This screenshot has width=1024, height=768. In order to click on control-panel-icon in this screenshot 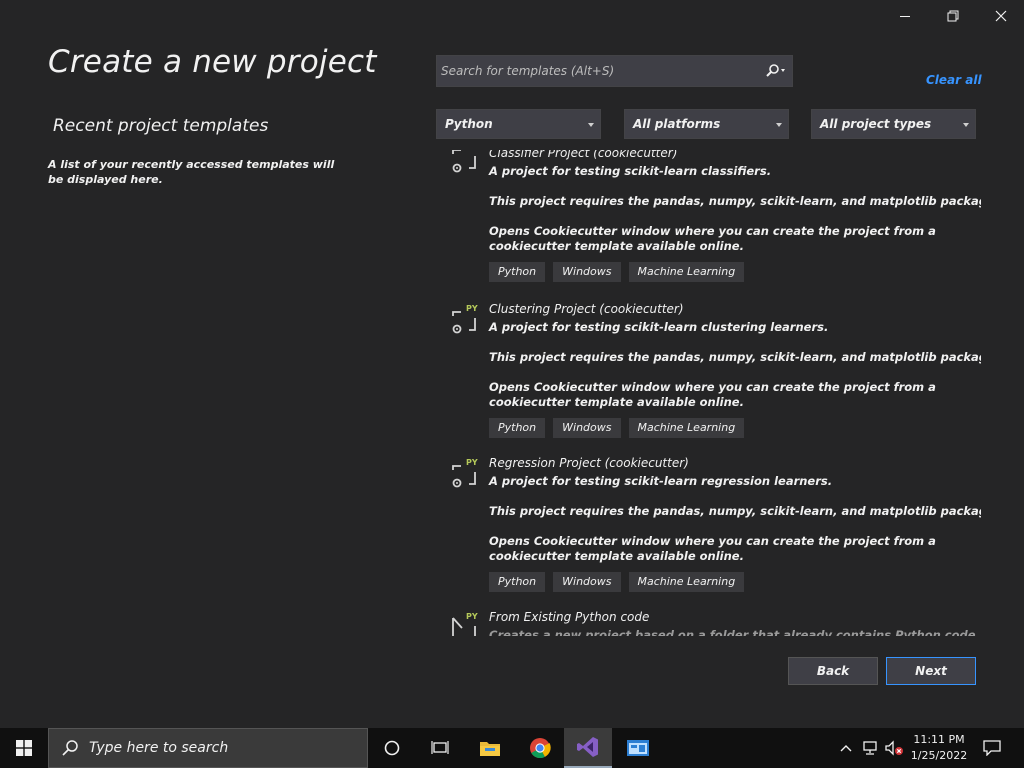, I will do `click(638, 748)`.